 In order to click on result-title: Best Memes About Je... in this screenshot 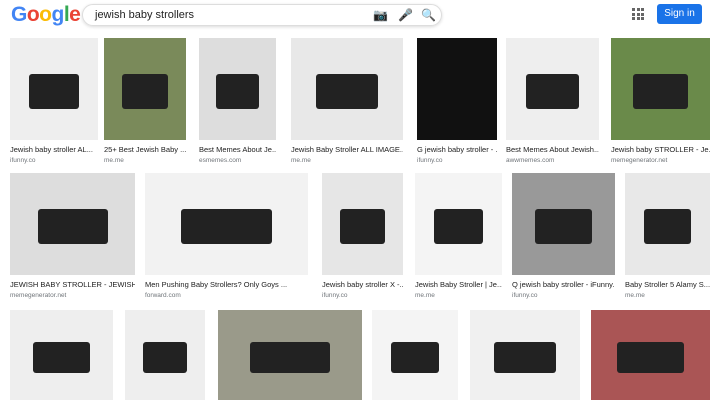, I will do `click(237, 149)`.